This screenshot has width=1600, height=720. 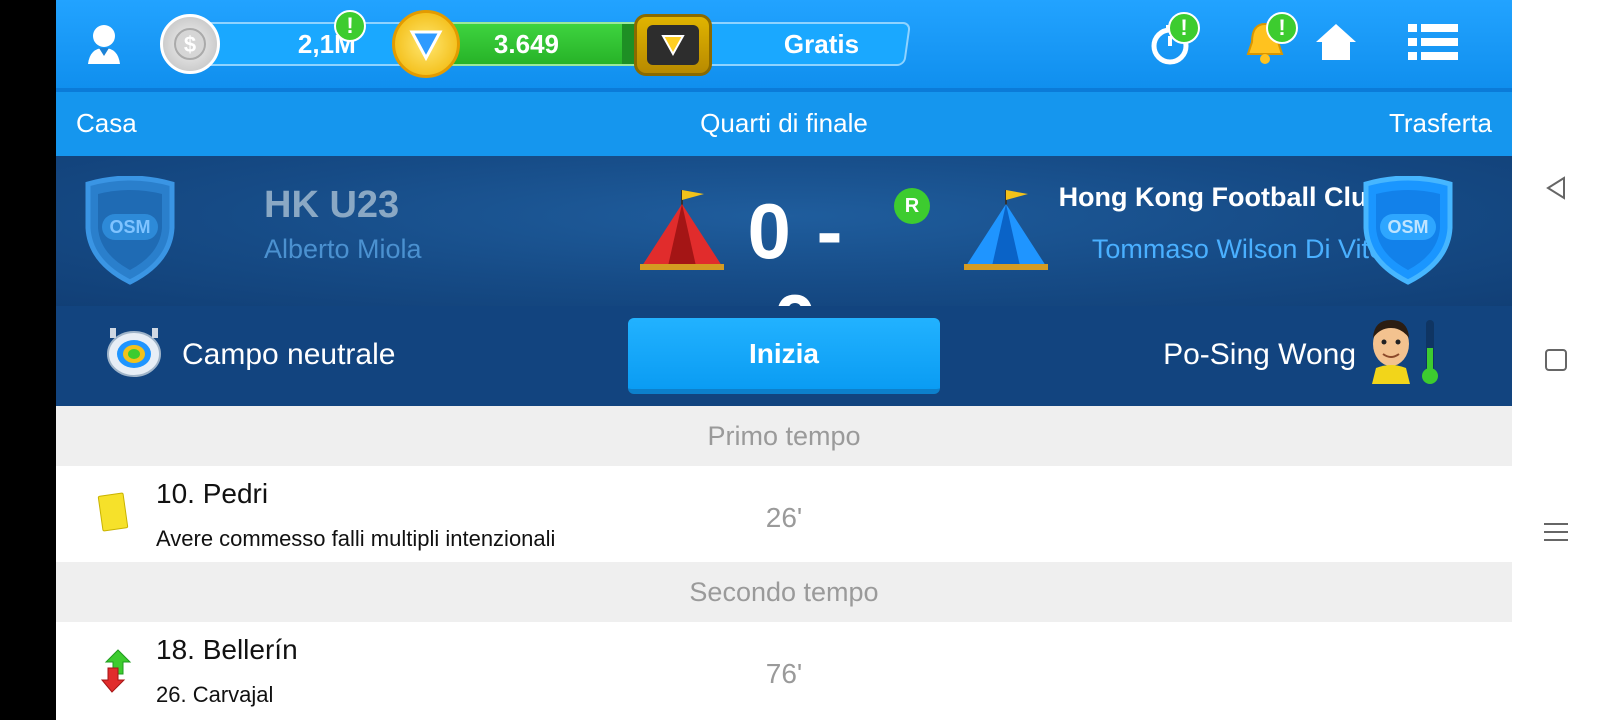 I want to click on replay-badge: R, so click(x=912, y=206).